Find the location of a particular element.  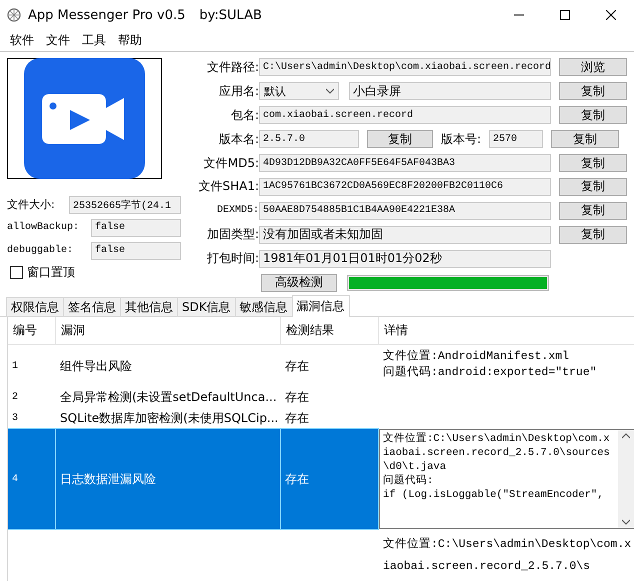

field-label: 包名: is located at coordinates (244, 115).